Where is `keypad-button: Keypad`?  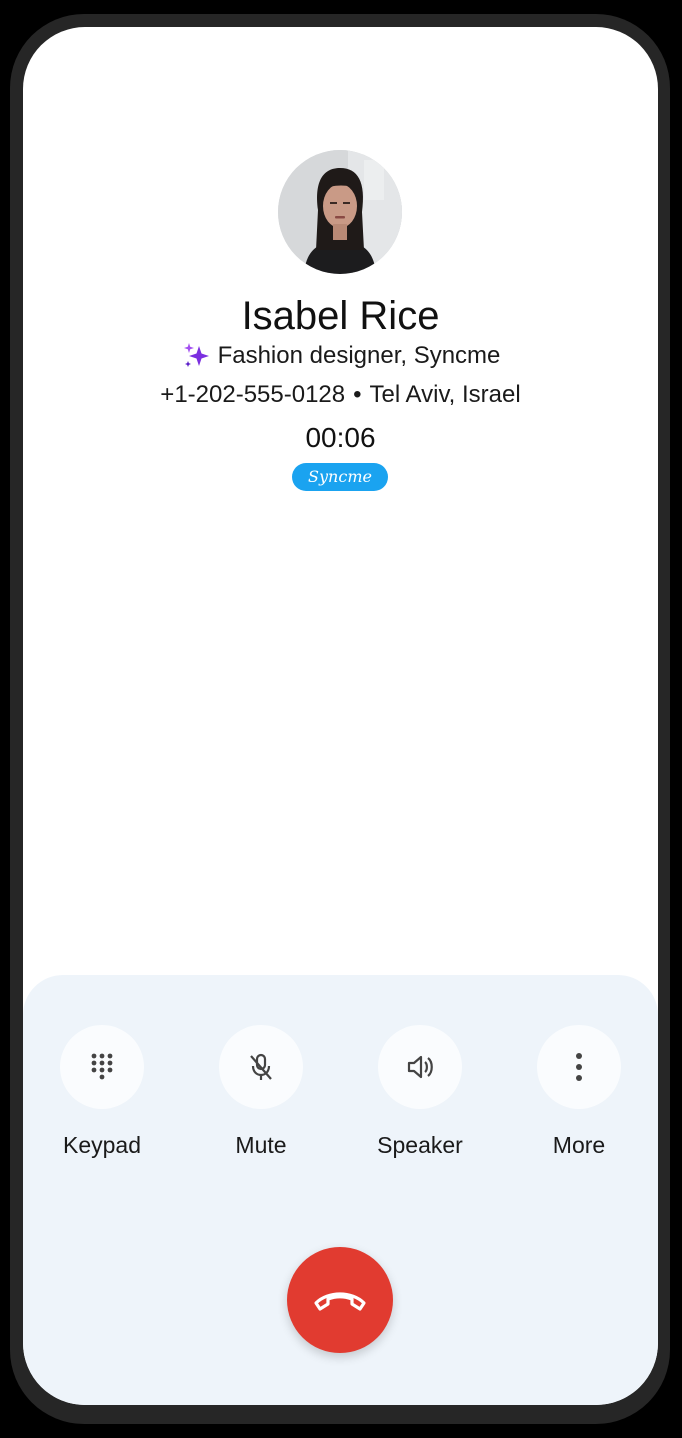
keypad-button: Keypad is located at coordinates (102, 1092).